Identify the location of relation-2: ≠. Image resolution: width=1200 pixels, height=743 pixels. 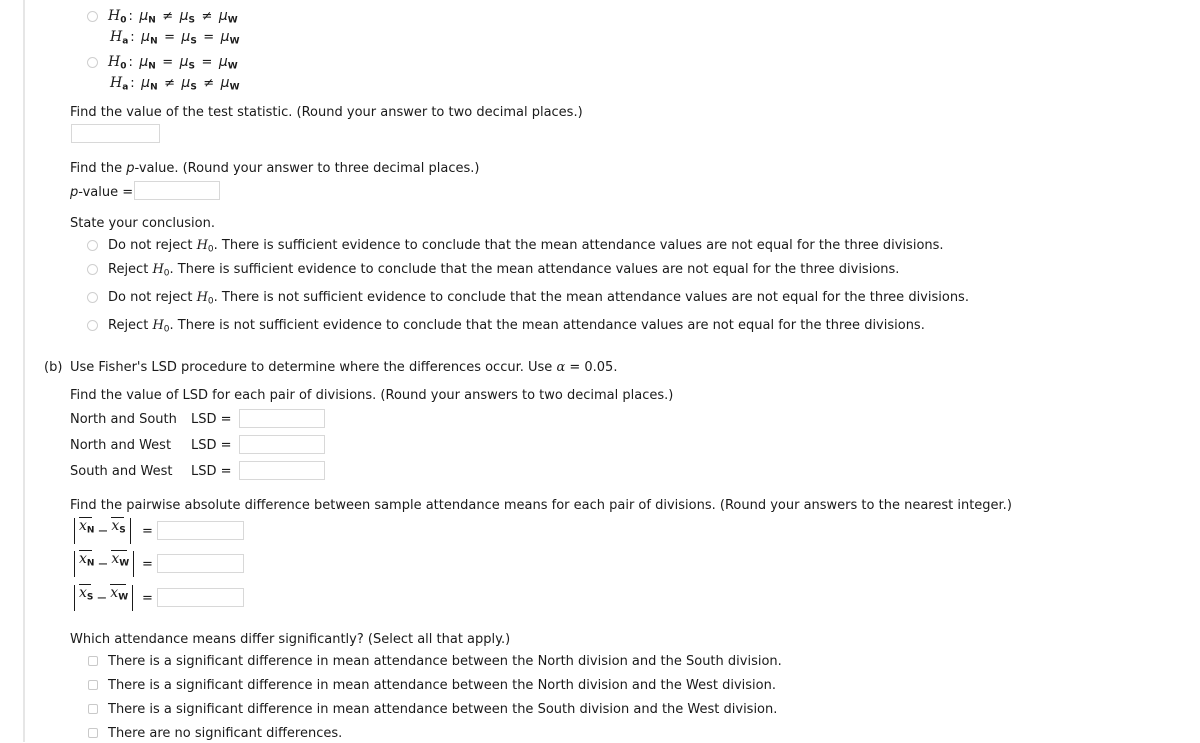
(207, 16).